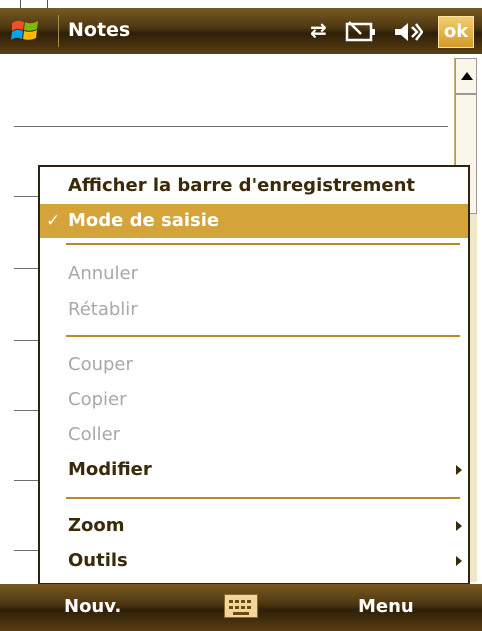 The image size is (482, 631). What do you see at coordinates (408, 32) in the screenshot?
I see `volume-icon` at bounding box center [408, 32].